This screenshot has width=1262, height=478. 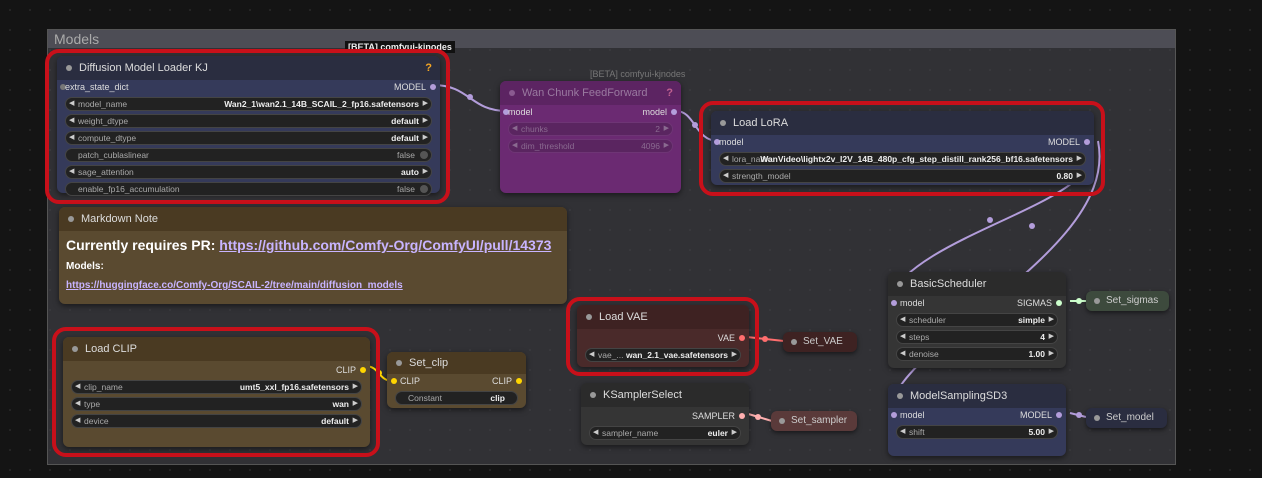 What do you see at coordinates (820, 342) in the screenshot?
I see `set-vae-node: Set_VAE` at bounding box center [820, 342].